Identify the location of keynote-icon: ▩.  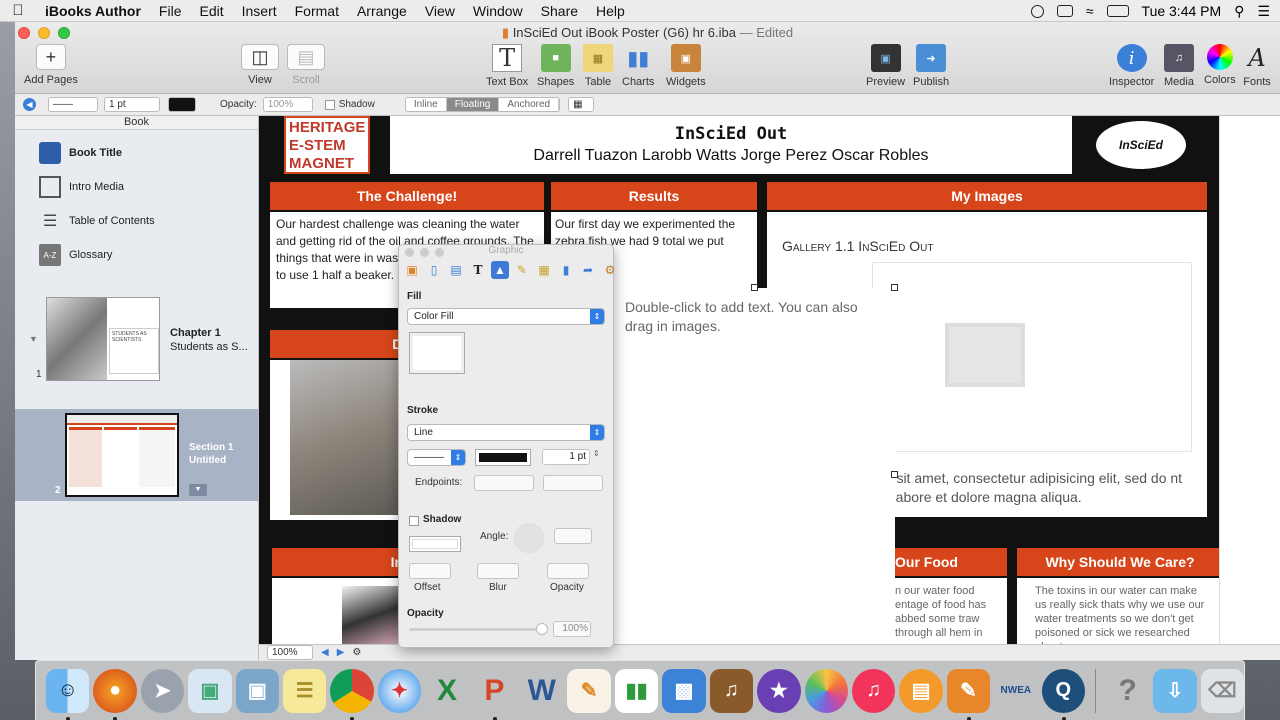
(684, 690).